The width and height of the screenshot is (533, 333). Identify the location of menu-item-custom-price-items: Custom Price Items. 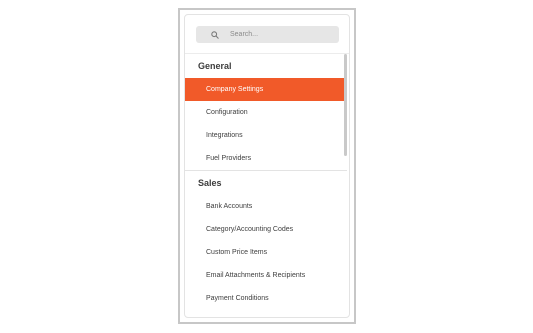
(266, 252).